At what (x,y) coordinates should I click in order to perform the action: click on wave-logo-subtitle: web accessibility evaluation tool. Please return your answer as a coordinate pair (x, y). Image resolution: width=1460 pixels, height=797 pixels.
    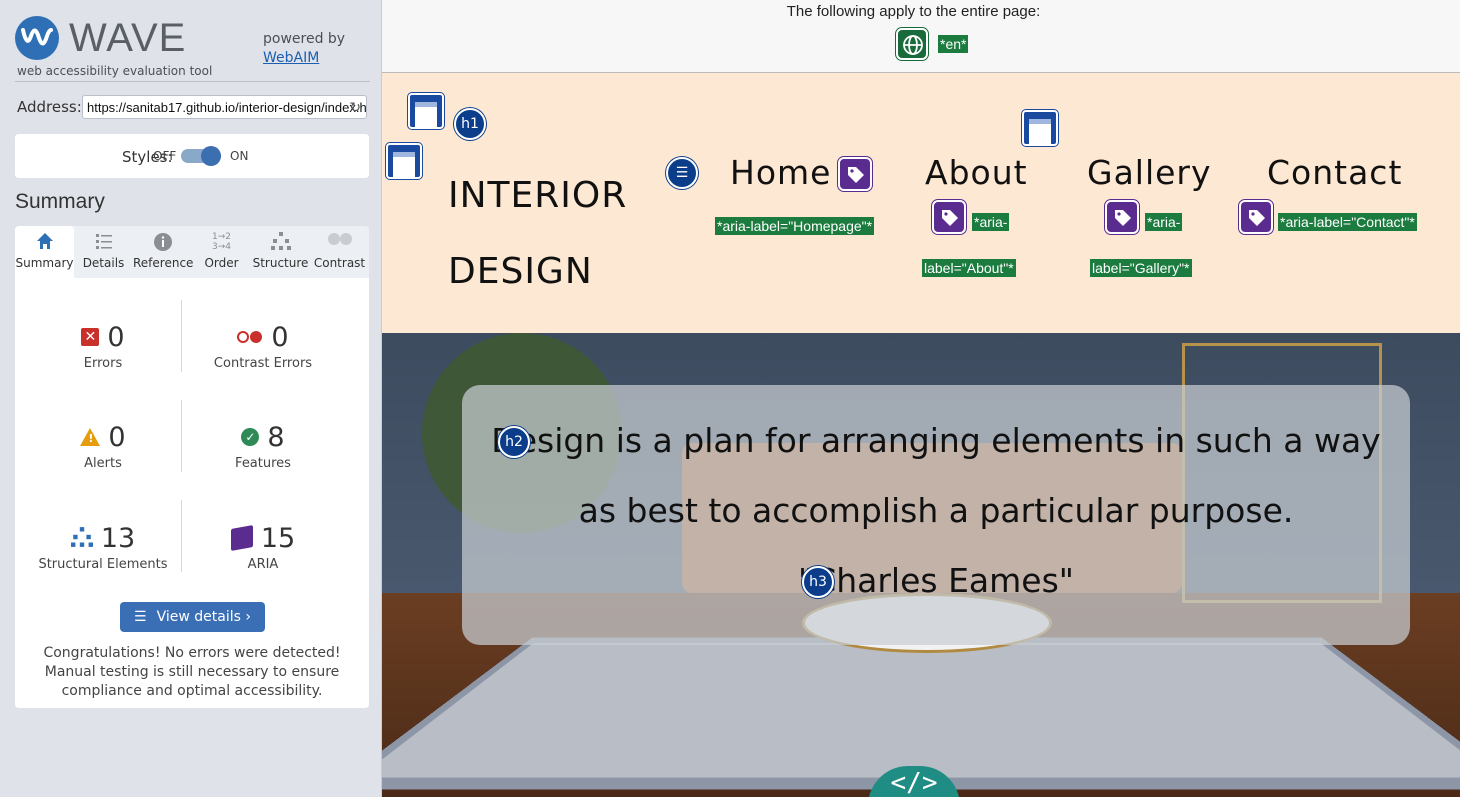
    Looking at the image, I should click on (115, 71).